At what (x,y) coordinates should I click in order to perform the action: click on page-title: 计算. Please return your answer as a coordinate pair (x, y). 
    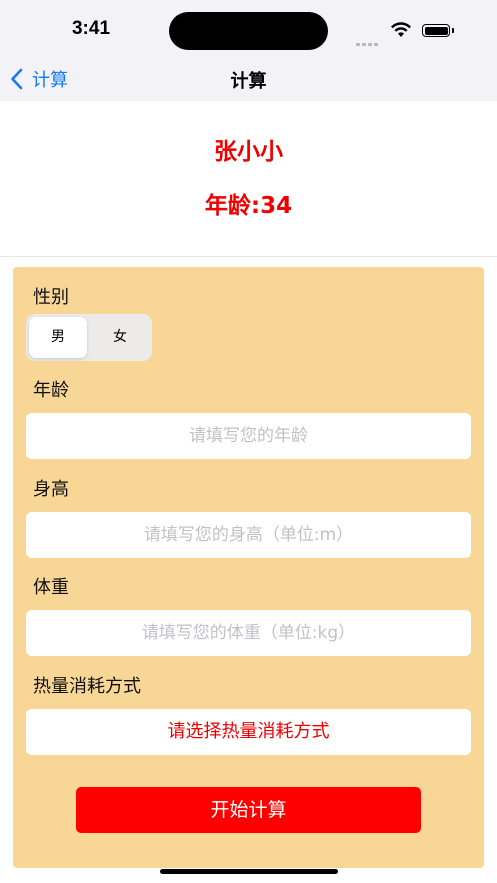
    Looking at the image, I should click on (248, 81).